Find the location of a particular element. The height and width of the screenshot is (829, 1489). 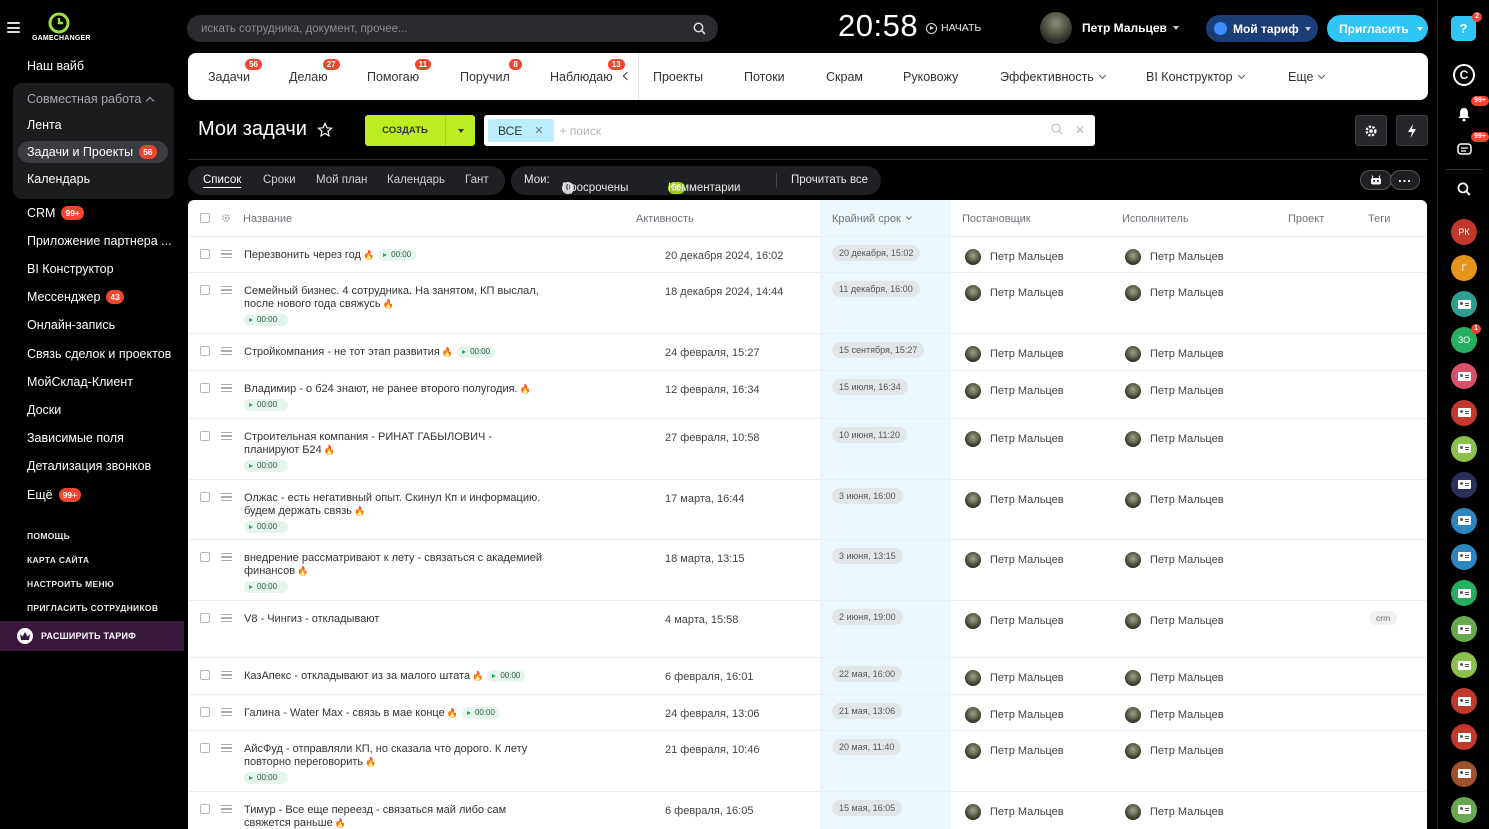

task-title: V8 - Чингиз - откладывают is located at coordinates (394, 619).